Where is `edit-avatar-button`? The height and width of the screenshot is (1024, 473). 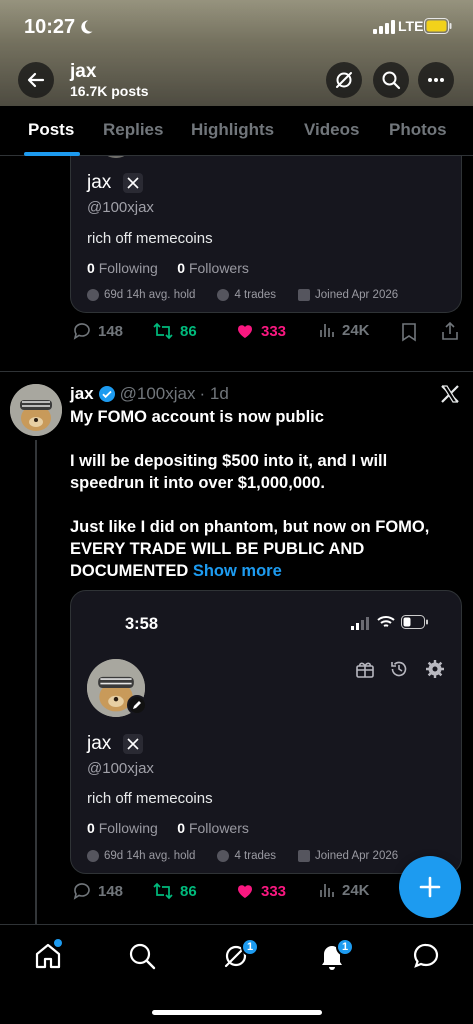 edit-avatar-button is located at coordinates (137, 705).